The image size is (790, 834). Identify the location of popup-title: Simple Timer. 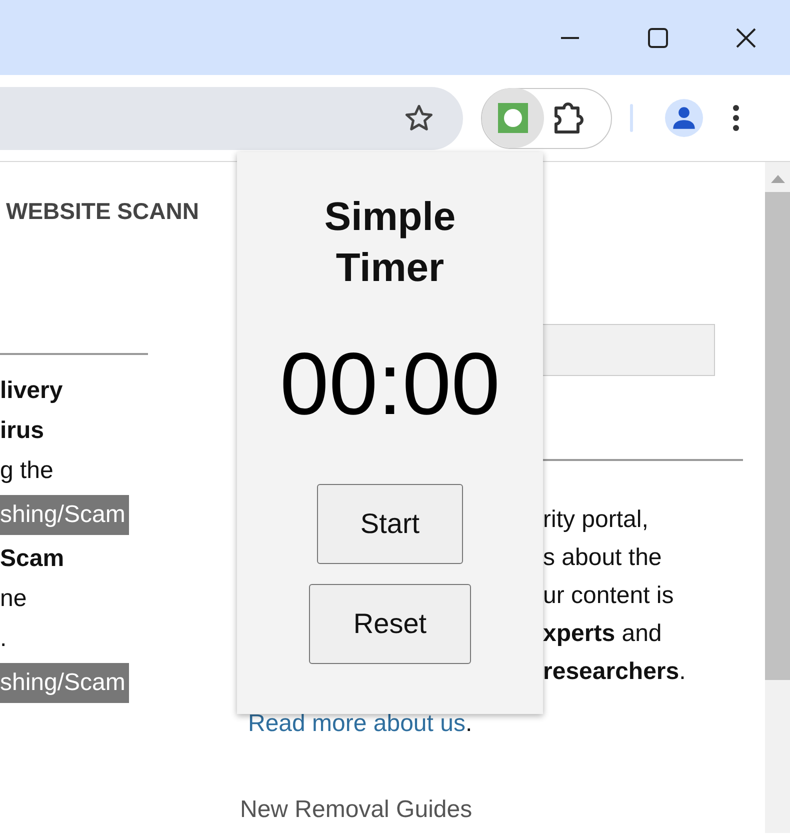
(390, 243).